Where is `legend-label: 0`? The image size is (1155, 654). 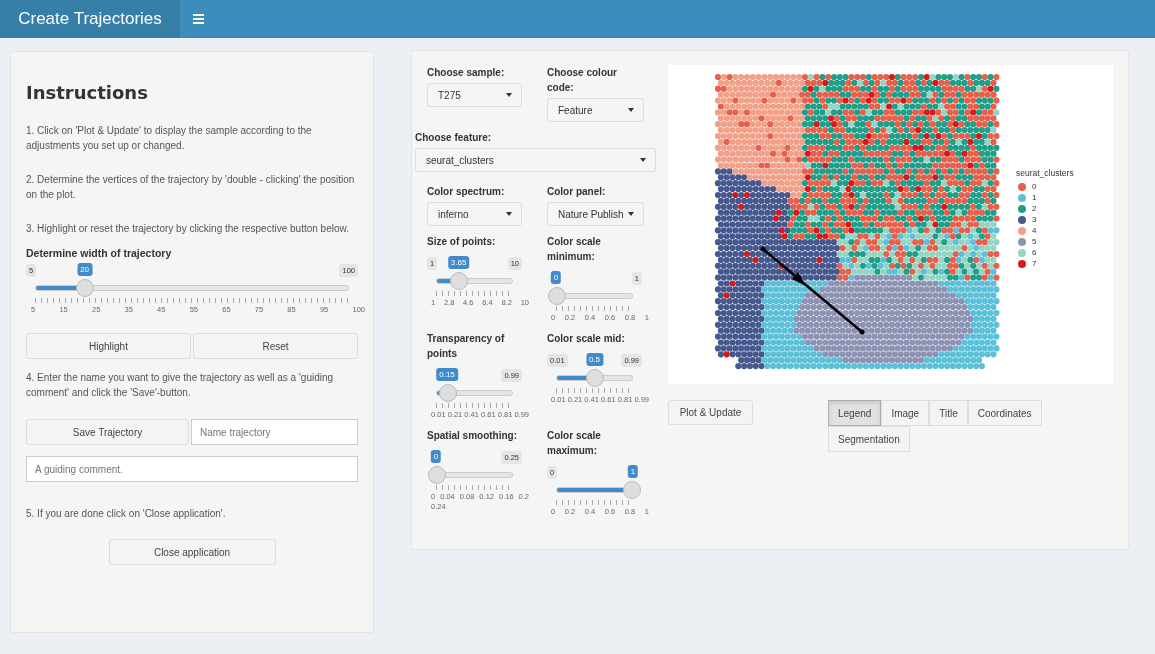
legend-label: 0 is located at coordinates (1034, 186).